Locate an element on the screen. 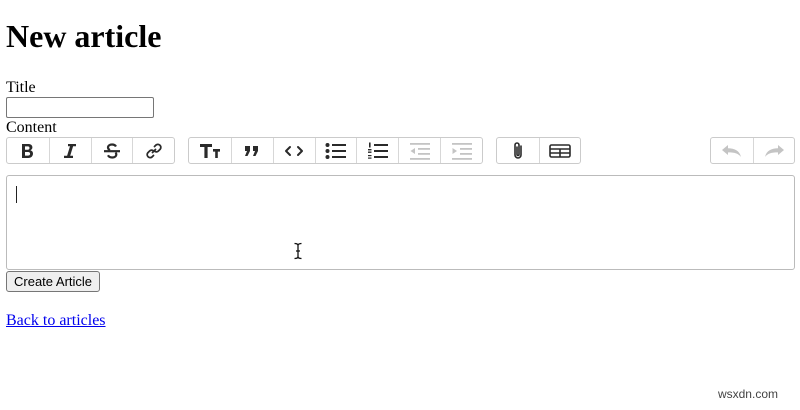 The height and width of the screenshot is (410, 800). outdent-icon is located at coordinates (420, 151).